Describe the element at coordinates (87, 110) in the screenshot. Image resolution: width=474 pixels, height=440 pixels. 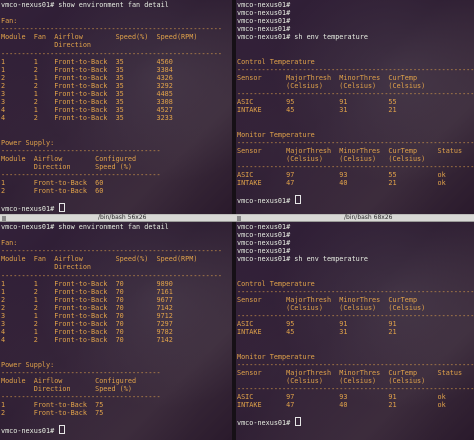
I see `terminal-line: 4 1 Front-to-Back 35 4527` at that location.